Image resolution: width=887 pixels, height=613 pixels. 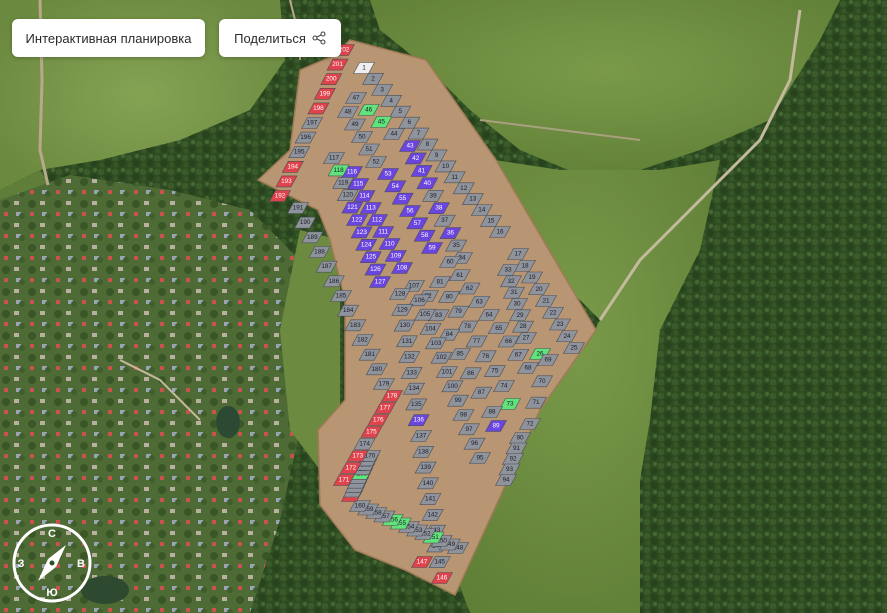 What do you see at coordinates (292, 166) in the screenshot?
I see `lot-number: 194` at bounding box center [292, 166].